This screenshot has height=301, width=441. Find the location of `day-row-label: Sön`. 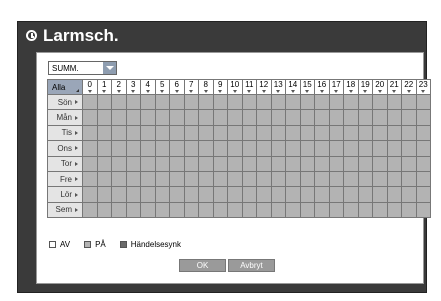

day-row-label: Sön is located at coordinates (65, 102).